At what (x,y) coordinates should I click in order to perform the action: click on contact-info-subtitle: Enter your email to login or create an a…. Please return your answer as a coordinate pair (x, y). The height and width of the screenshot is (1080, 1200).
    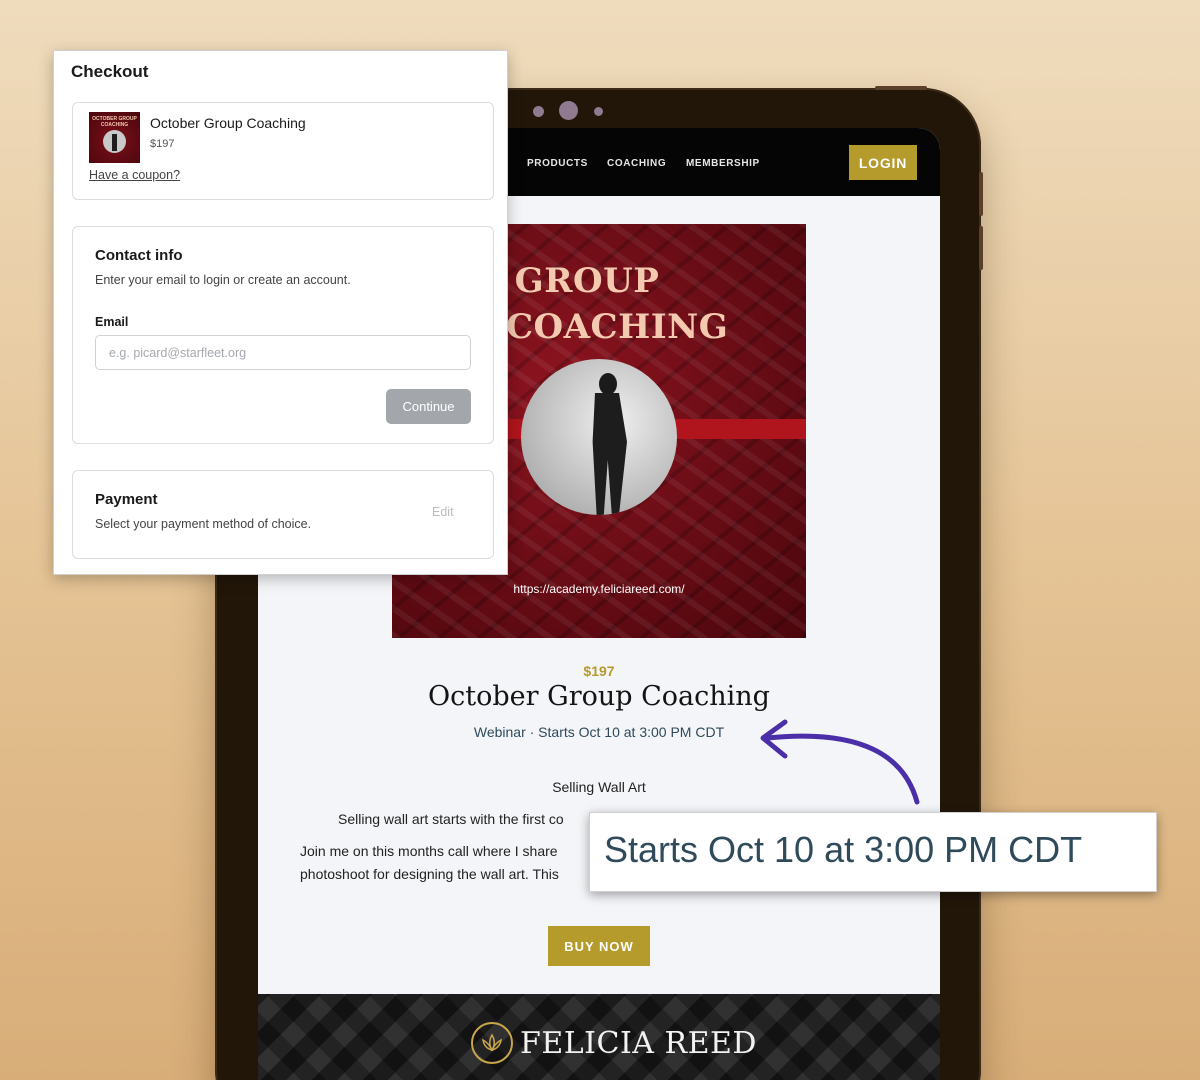
    Looking at the image, I should click on (223, 280).